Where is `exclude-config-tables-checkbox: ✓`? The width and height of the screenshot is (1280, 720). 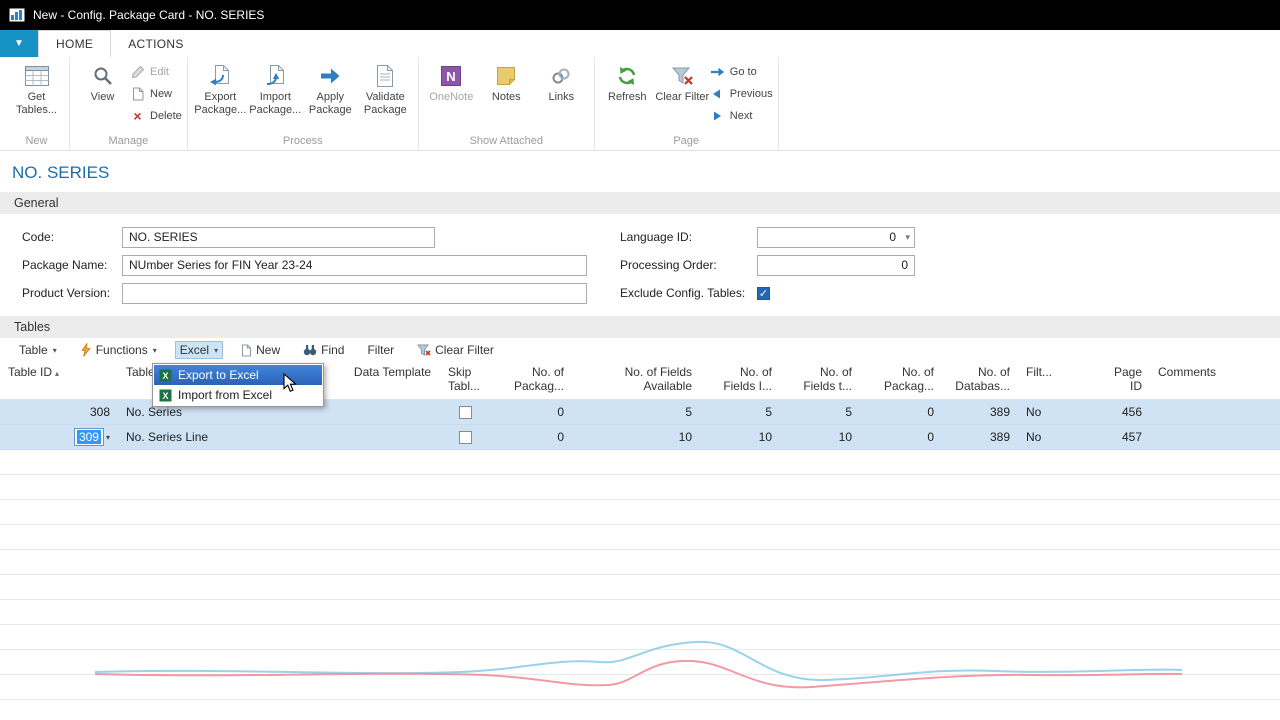
exclude-config-tables-checkbox: ✓ is located at coordinates (763, 293).